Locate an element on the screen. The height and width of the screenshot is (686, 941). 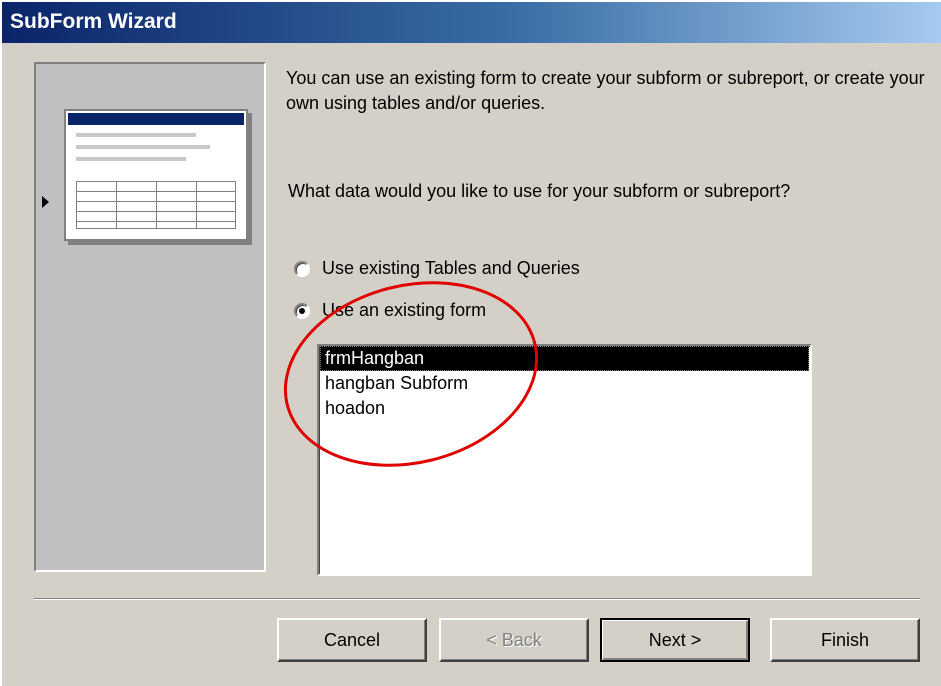
subform-preview-icon is located at coordinates (156, 175).